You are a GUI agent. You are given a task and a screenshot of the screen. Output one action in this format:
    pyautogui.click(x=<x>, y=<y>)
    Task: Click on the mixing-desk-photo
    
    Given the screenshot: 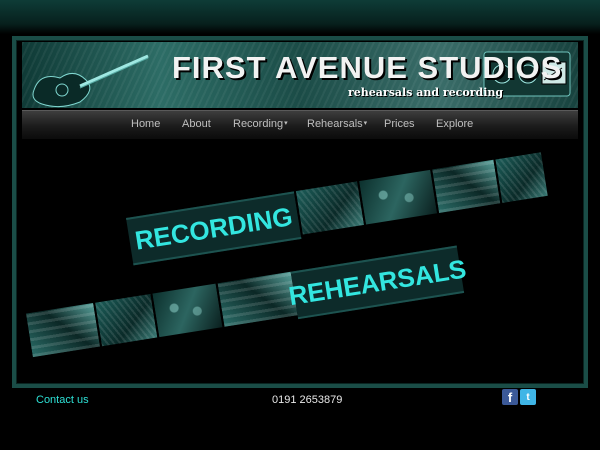 What is the action you would take?
    pyautogui.click(x=329, y=208)
    